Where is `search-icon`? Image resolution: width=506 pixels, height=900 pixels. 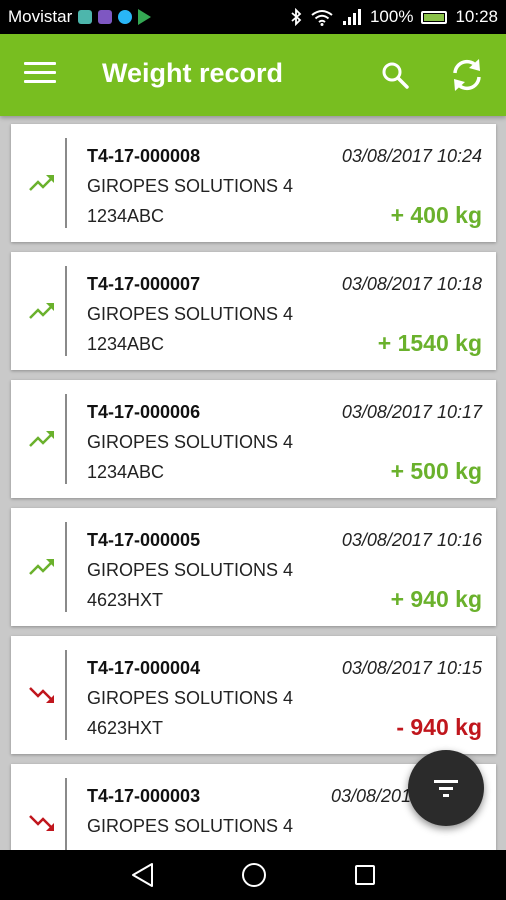 search-icon is located at coordinates (395, 75).